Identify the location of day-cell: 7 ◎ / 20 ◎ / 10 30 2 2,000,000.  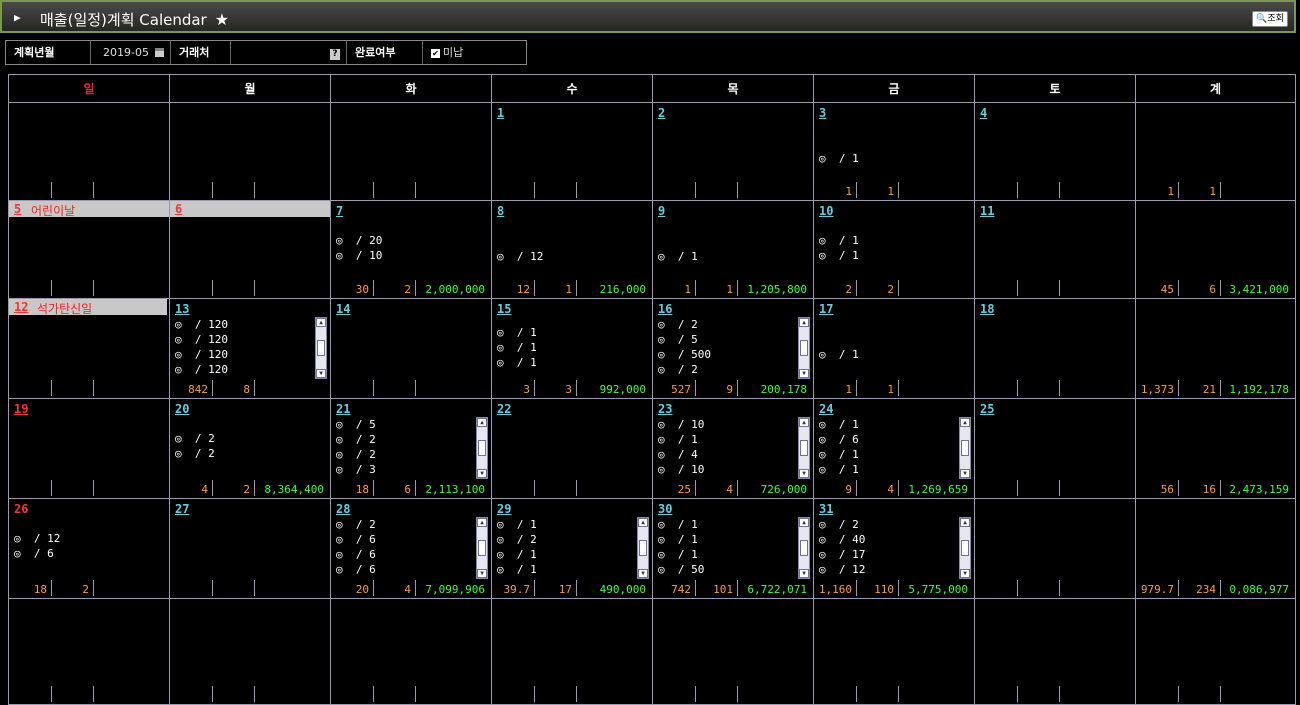
(411, 250).